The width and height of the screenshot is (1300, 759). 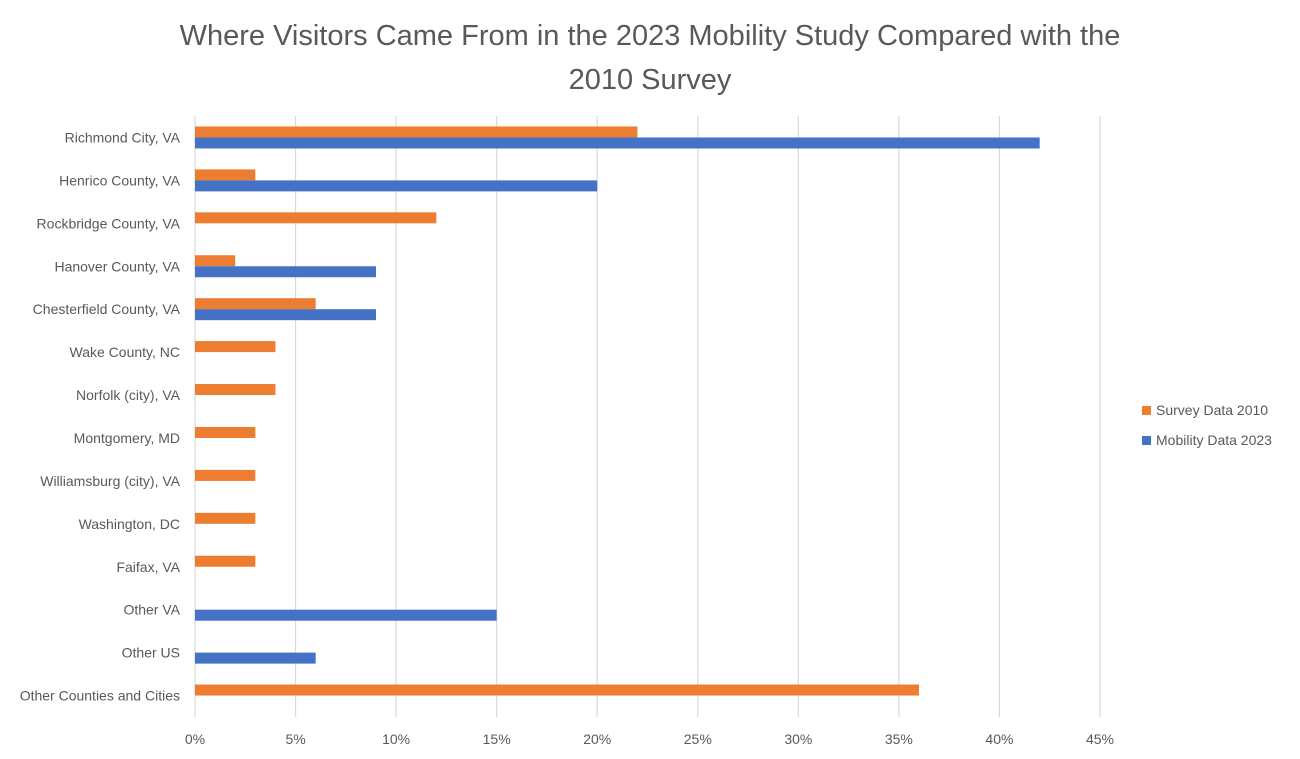 I want to click on category-label: Wake County, NC, so click(x=125, y=352).